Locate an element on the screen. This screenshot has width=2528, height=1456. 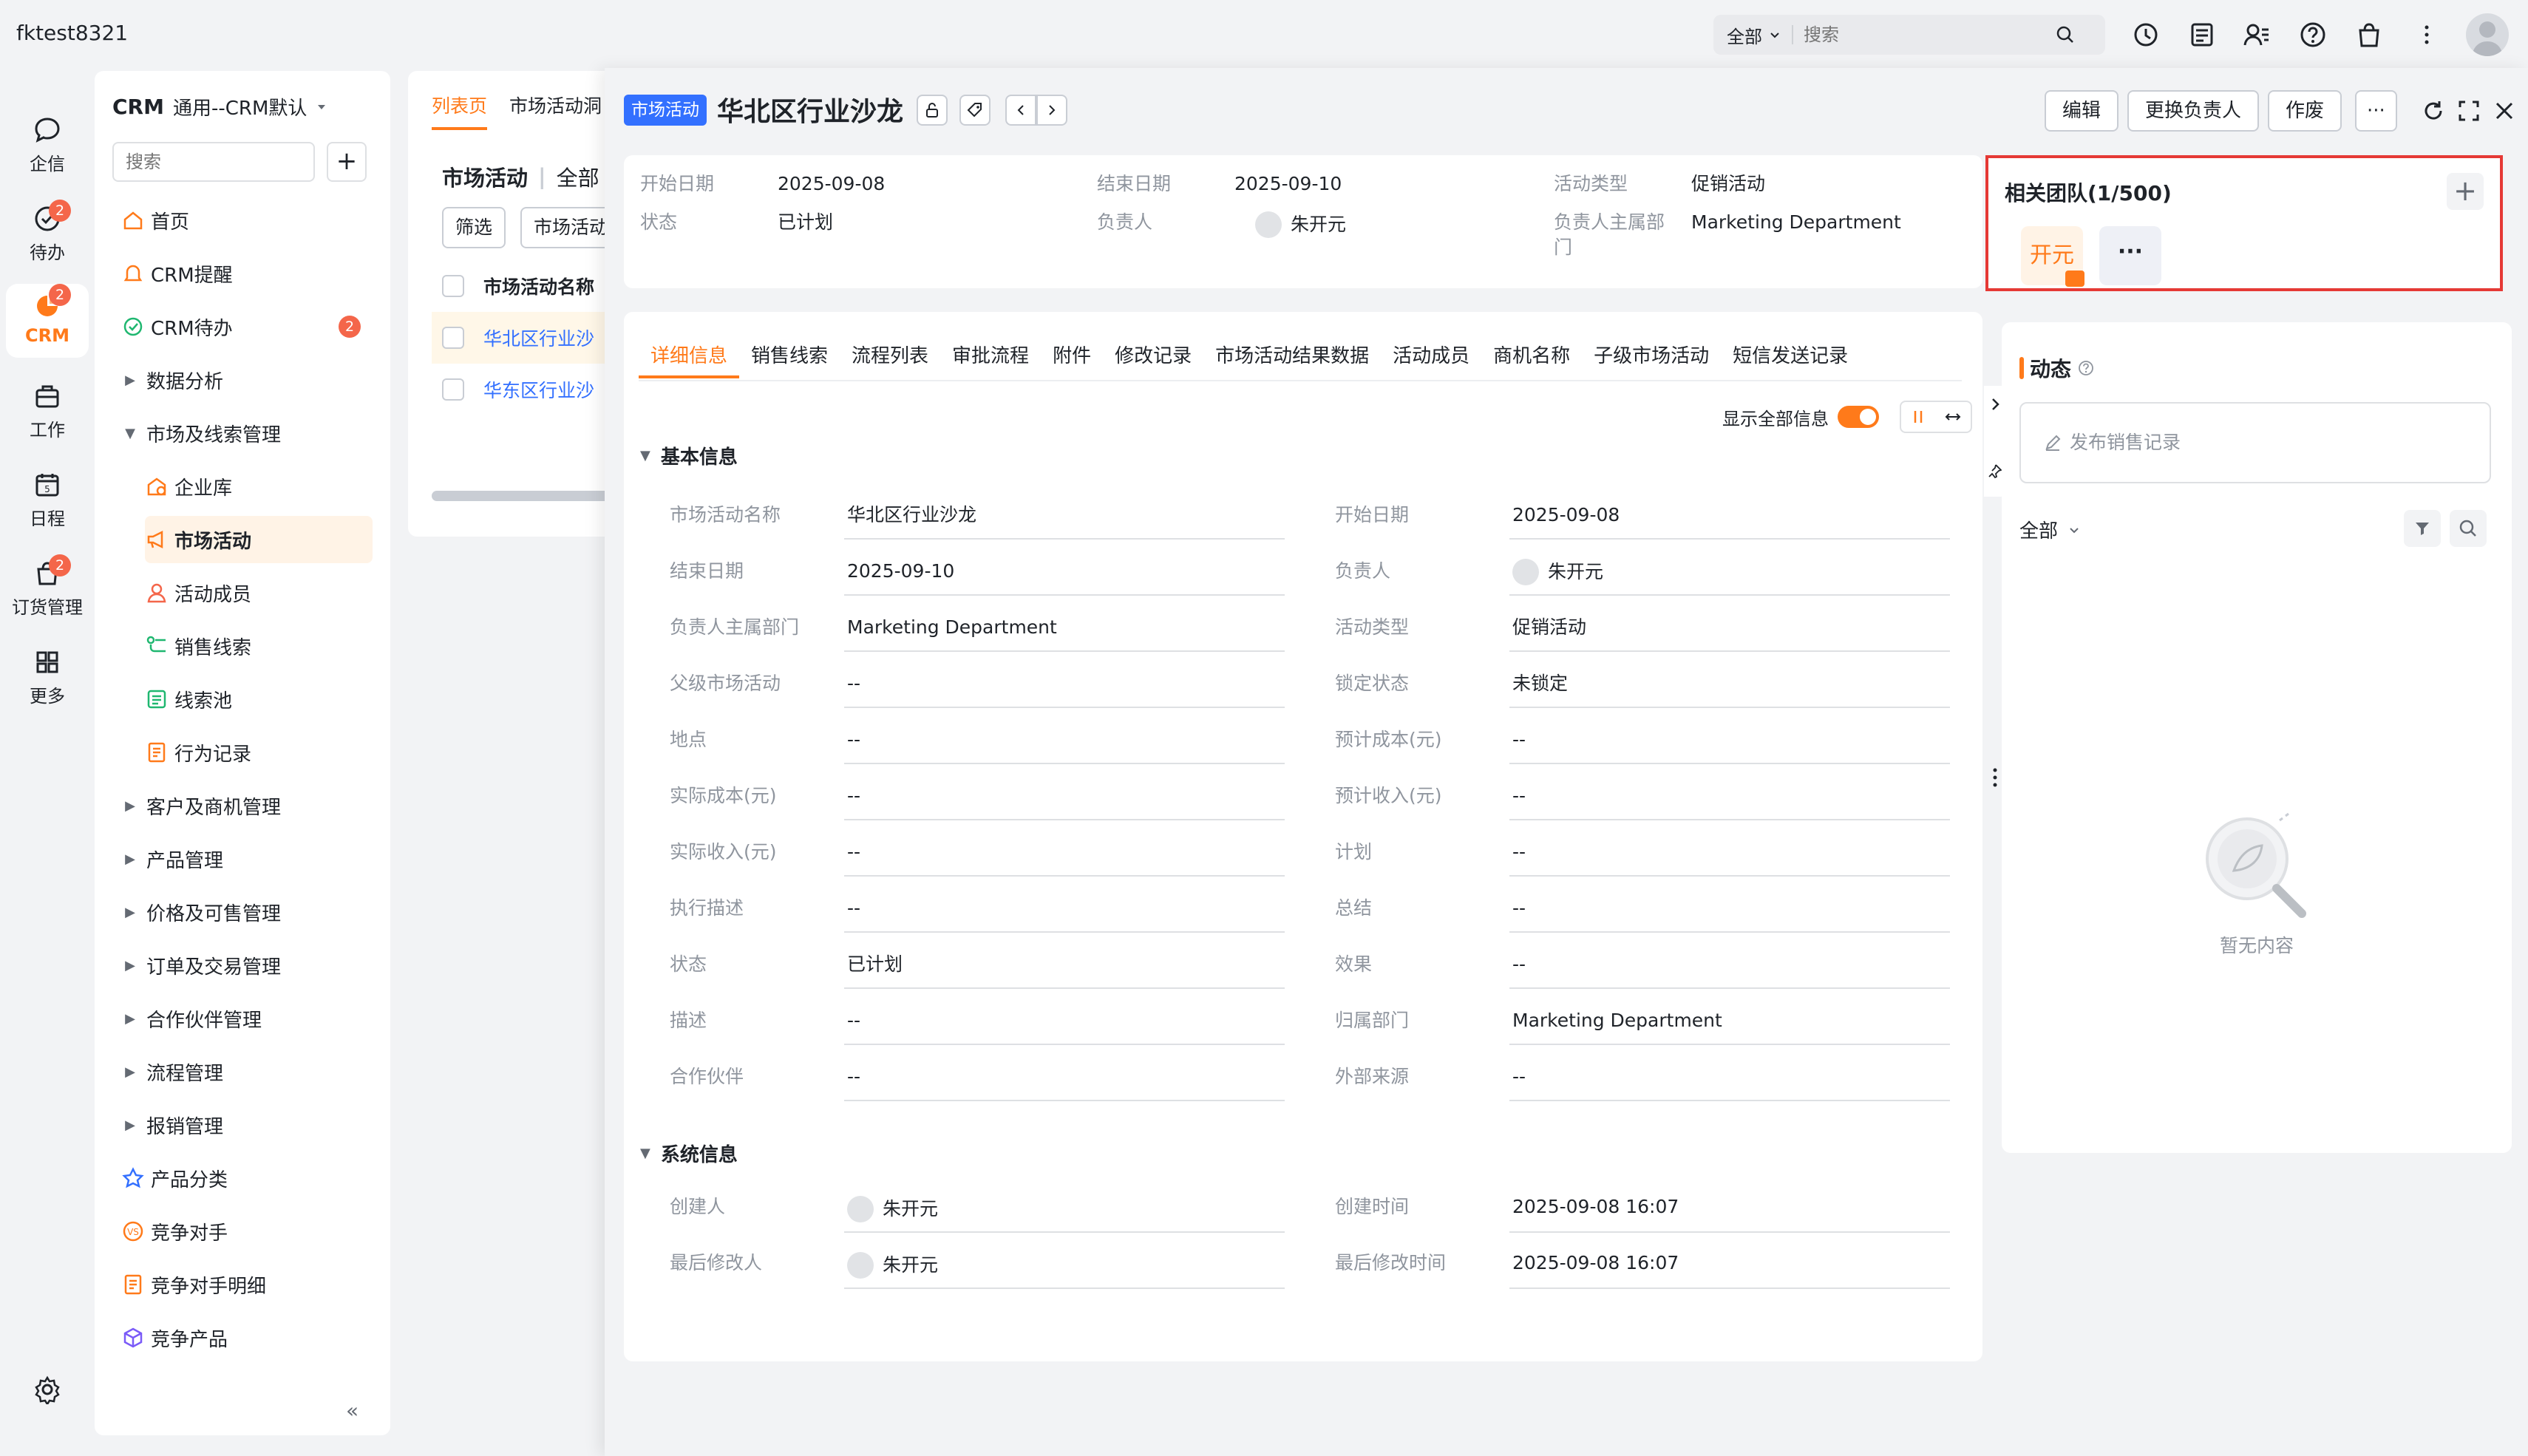
search-scope-dropdown: 全部 is located at coordinates (1747, 35).